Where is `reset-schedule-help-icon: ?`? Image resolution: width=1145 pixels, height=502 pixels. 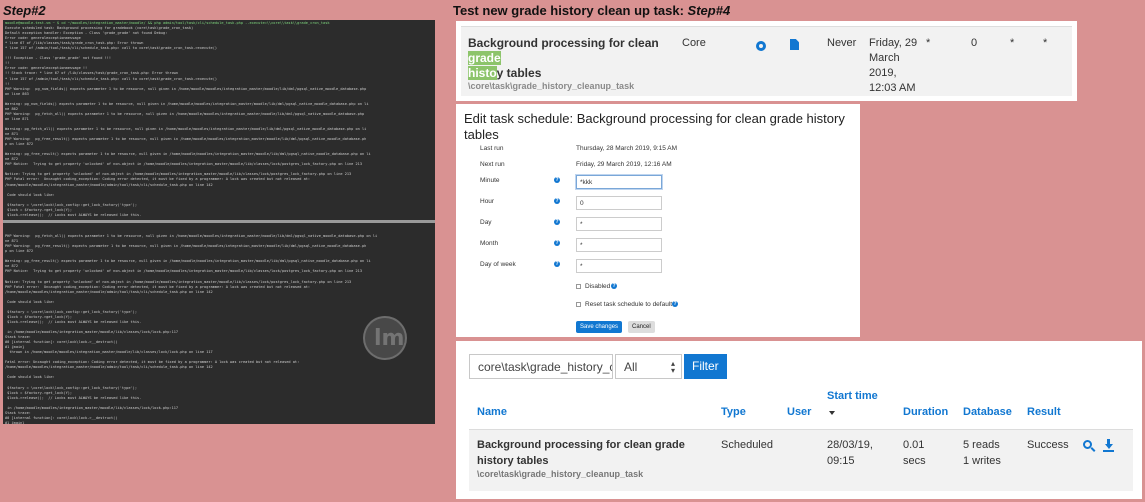 reset-schedule-help-icon: ? is located at coordinates (675, 304).